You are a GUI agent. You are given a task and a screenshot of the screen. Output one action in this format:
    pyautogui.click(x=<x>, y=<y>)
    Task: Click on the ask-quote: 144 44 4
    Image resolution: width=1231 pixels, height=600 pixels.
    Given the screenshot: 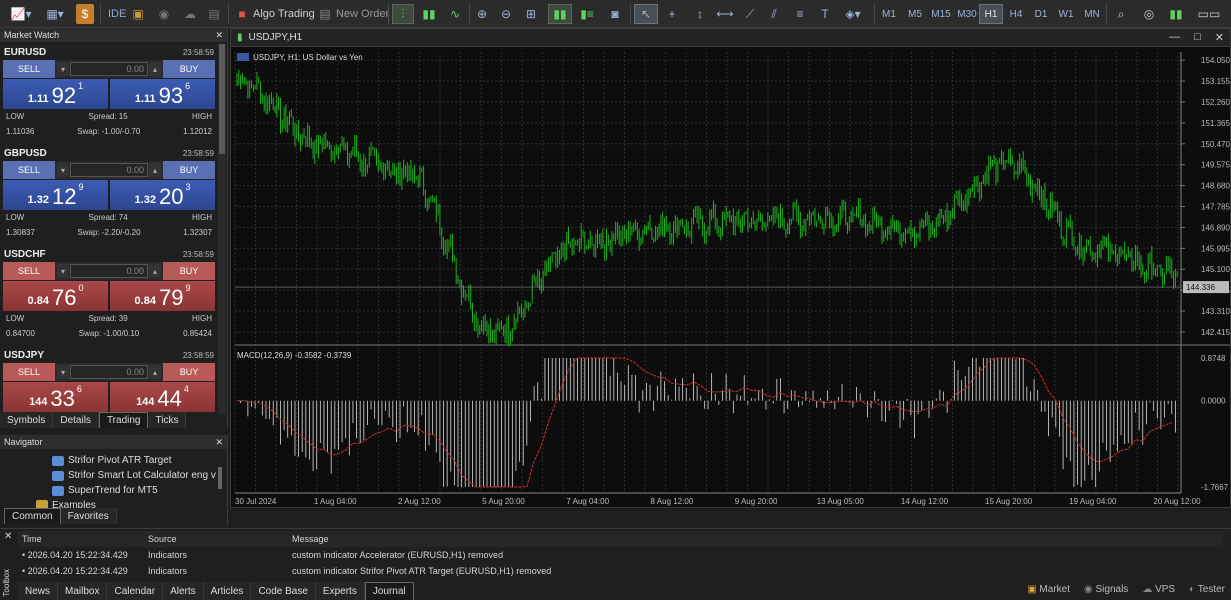 What is the action you would take?
    pyautogui.click(x=162, y=397)
    